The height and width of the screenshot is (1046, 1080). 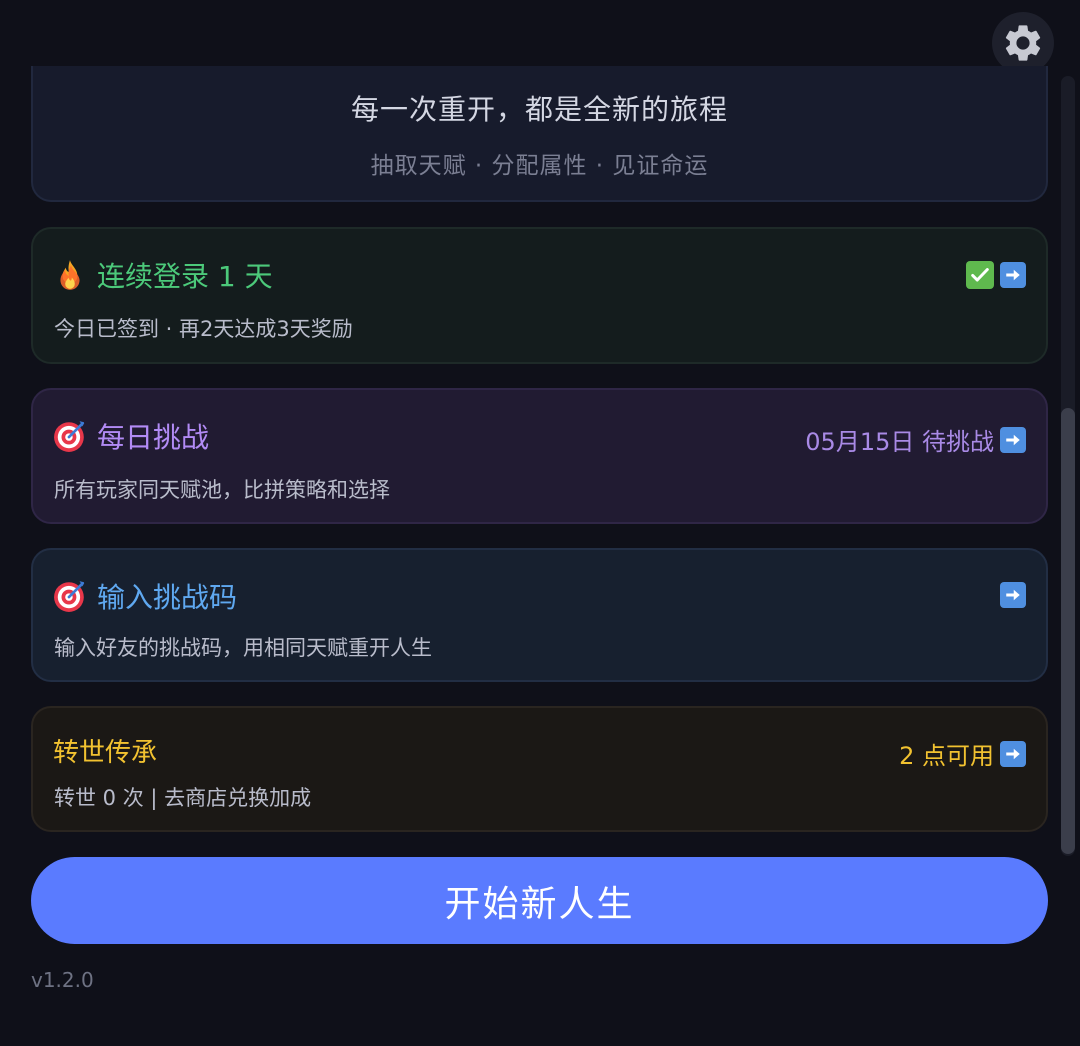 What do you see at coordinates (996, 275) in the screenshot?
I see `login-streak-status` at bounding box center [996, 275].